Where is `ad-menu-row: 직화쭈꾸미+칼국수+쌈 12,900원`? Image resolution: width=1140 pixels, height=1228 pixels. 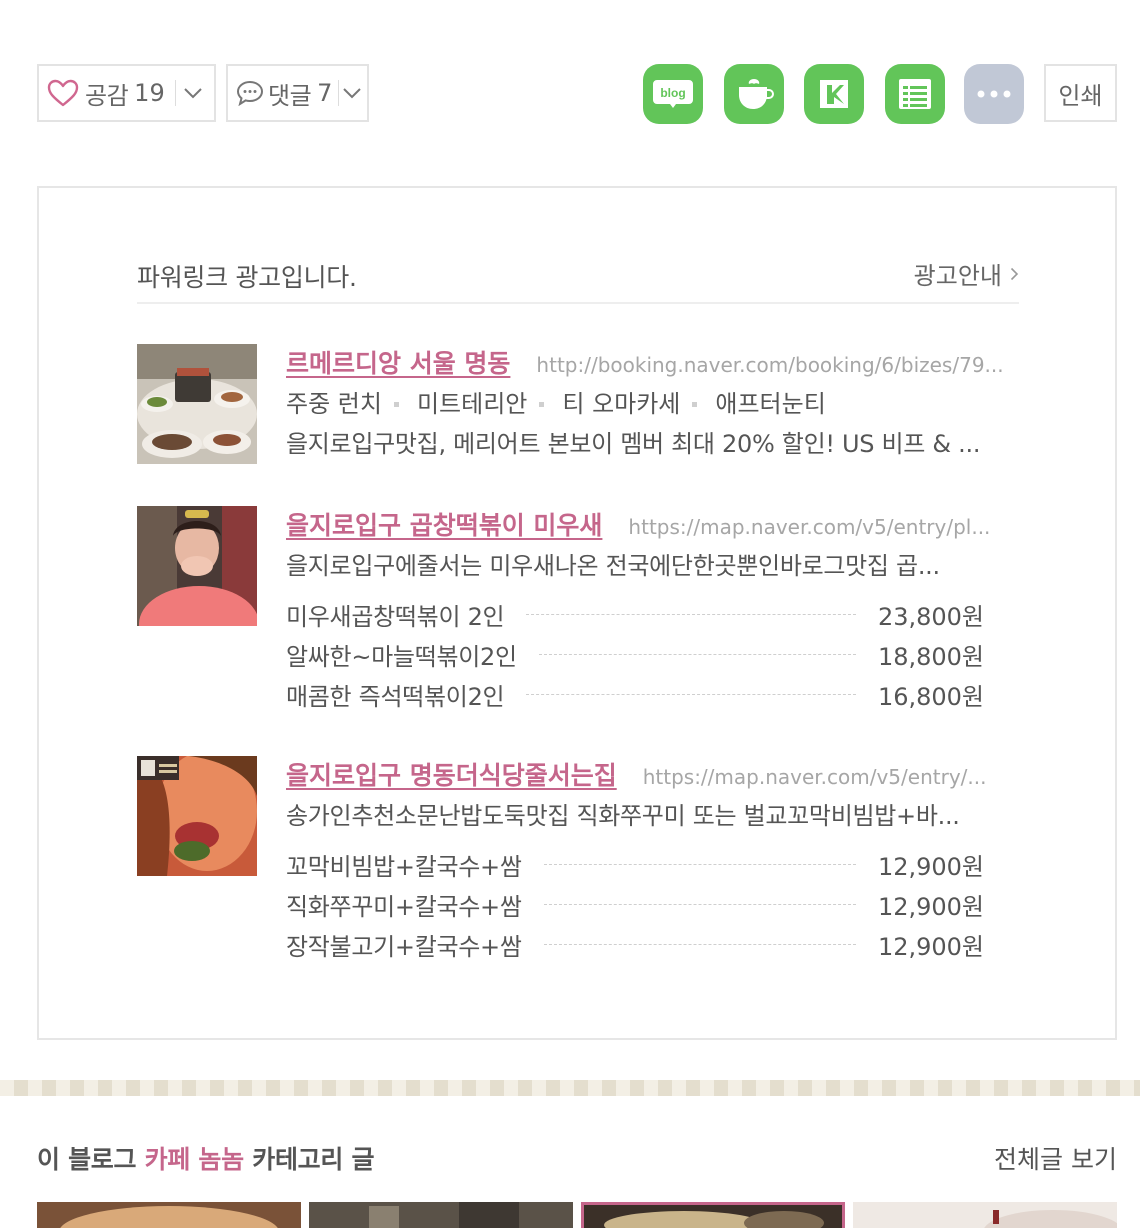 ad-menu-row: 직화쭈꾸미+칼국수+쌈 12,900원 is located at coordinates (635, 904).